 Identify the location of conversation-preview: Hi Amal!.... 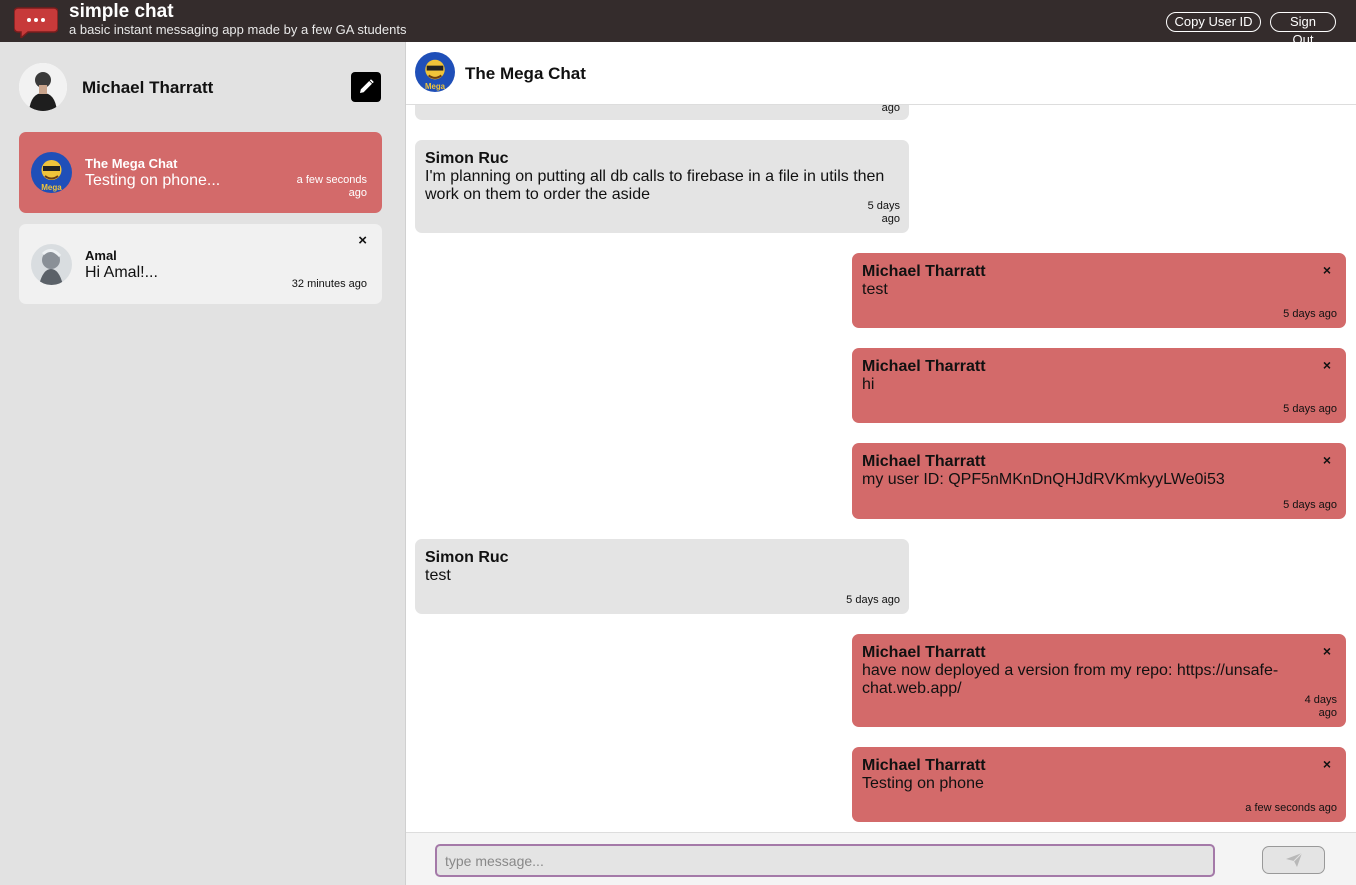
(121, 272).